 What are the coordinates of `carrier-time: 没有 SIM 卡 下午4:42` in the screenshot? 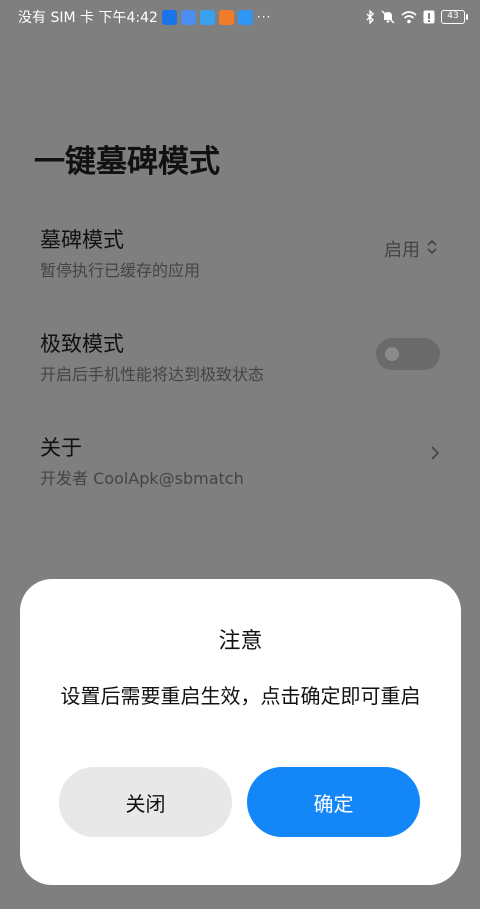 It's located at (88, 18).